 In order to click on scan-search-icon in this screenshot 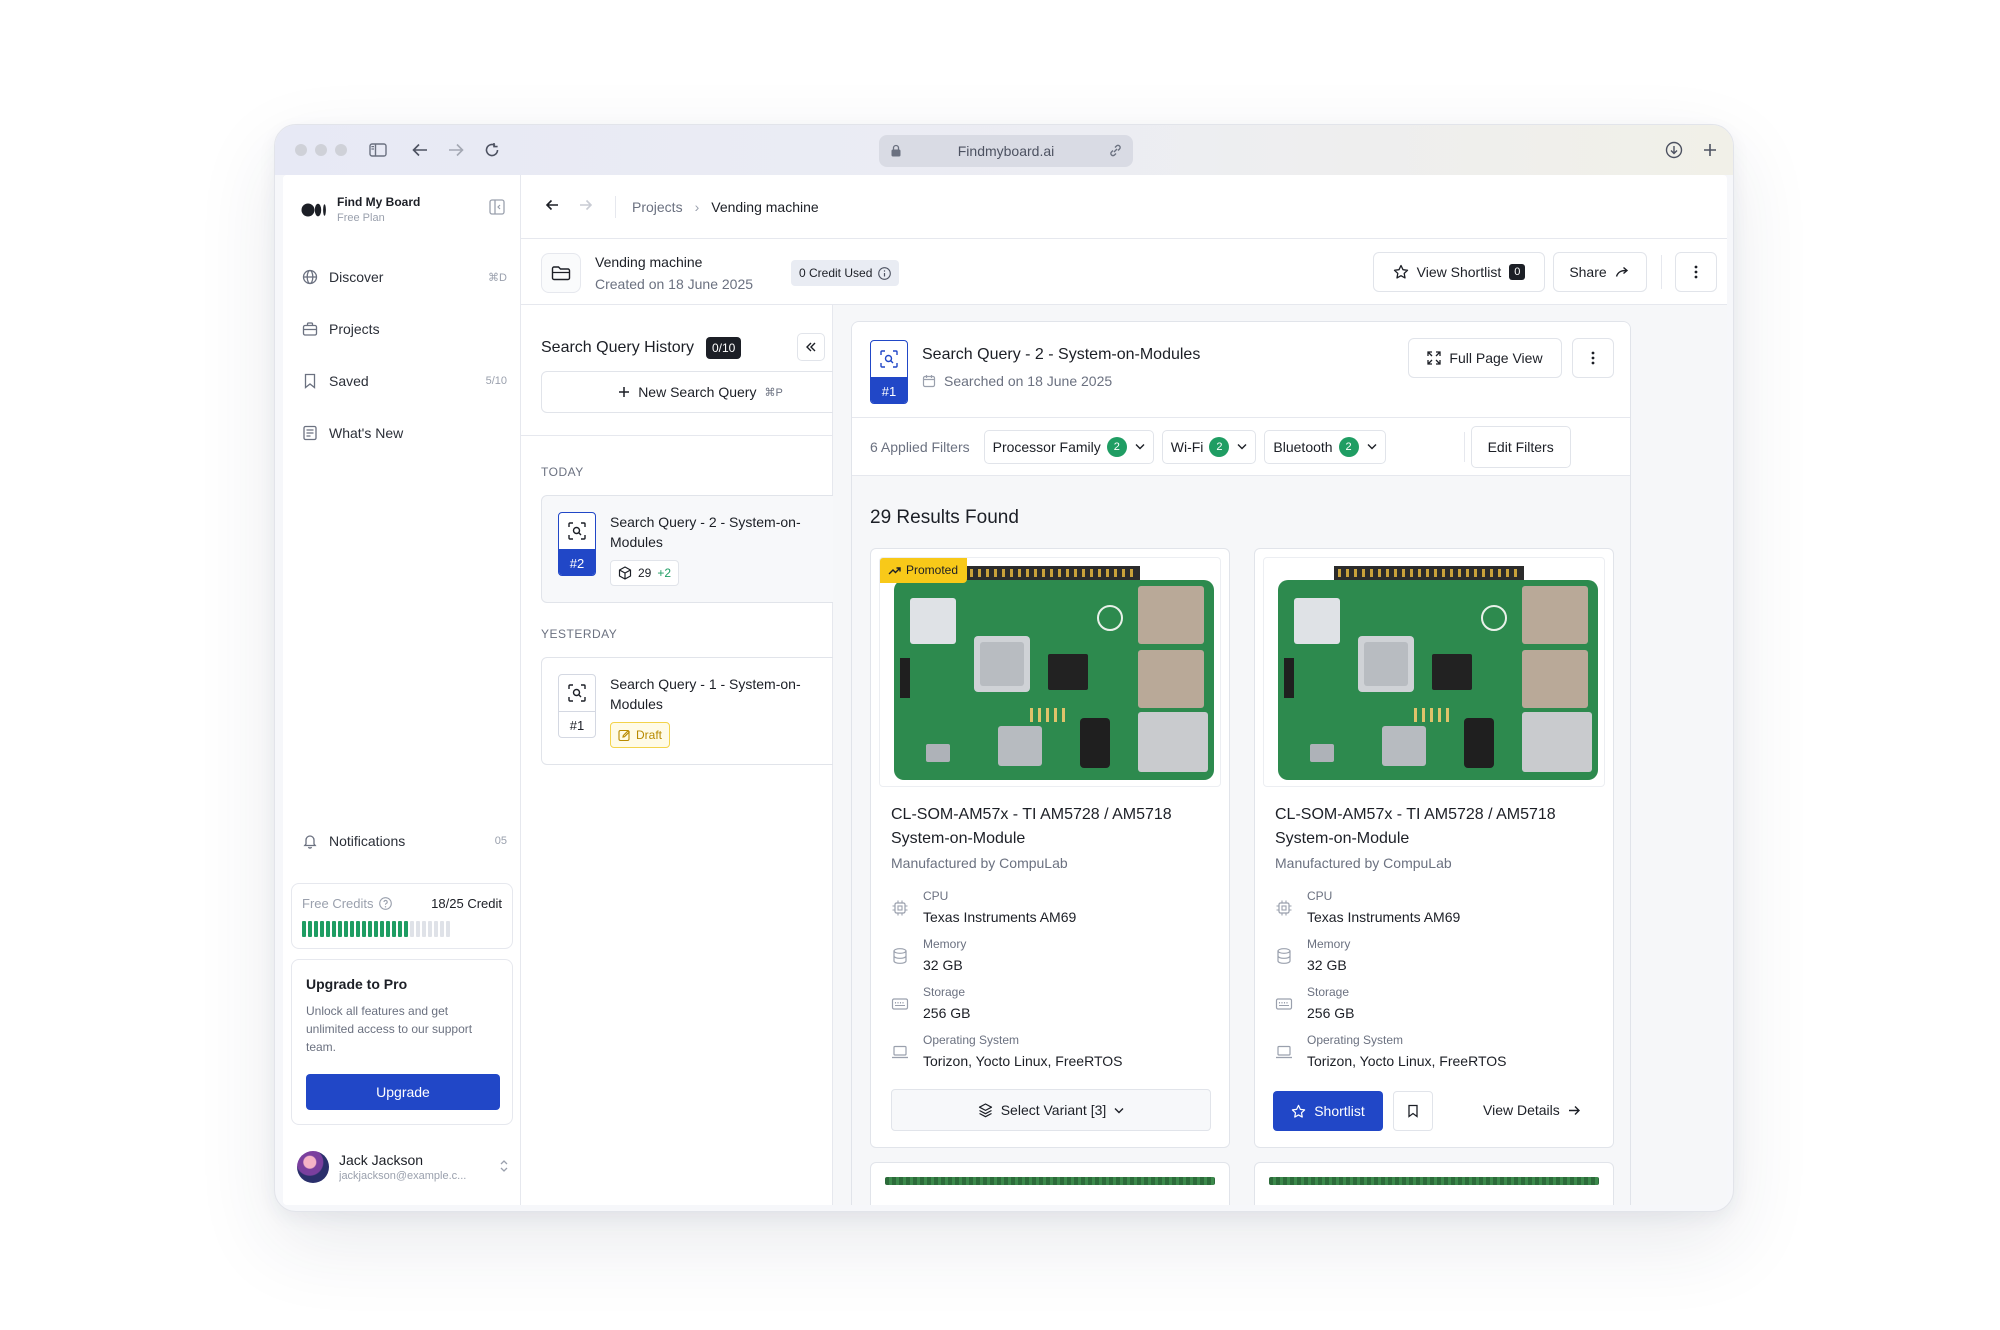, I will do `click(577, 531)`.